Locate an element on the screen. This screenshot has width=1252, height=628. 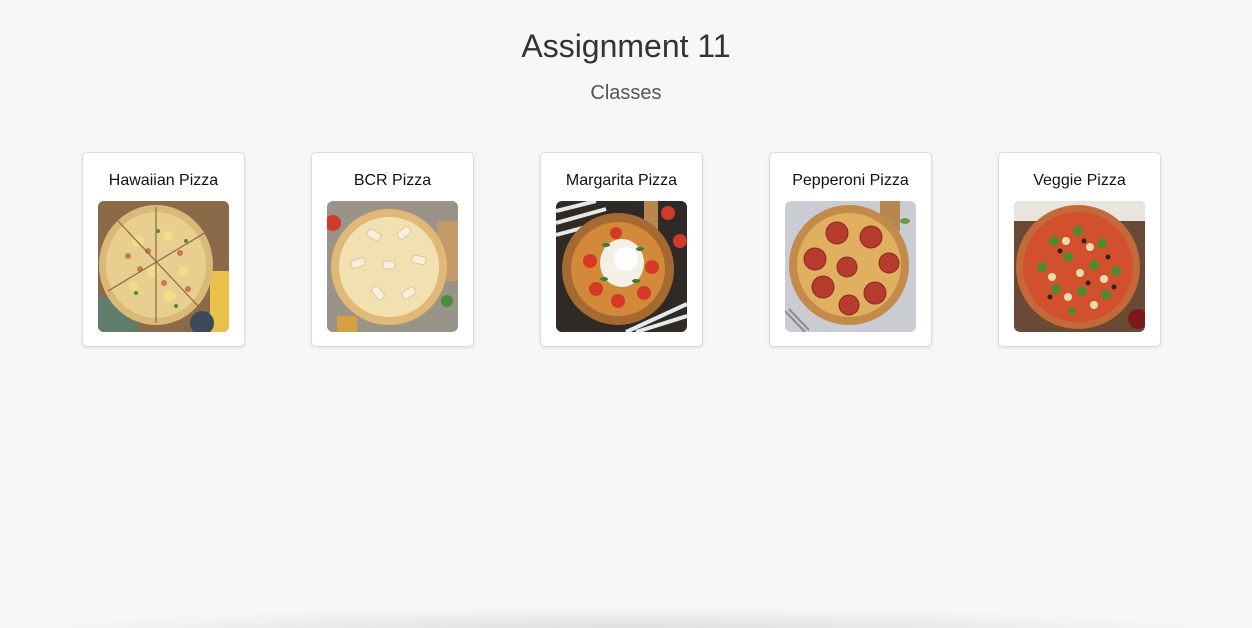
pizza-card-bcr: BCR Pizza is located at coordinates (392, 249).